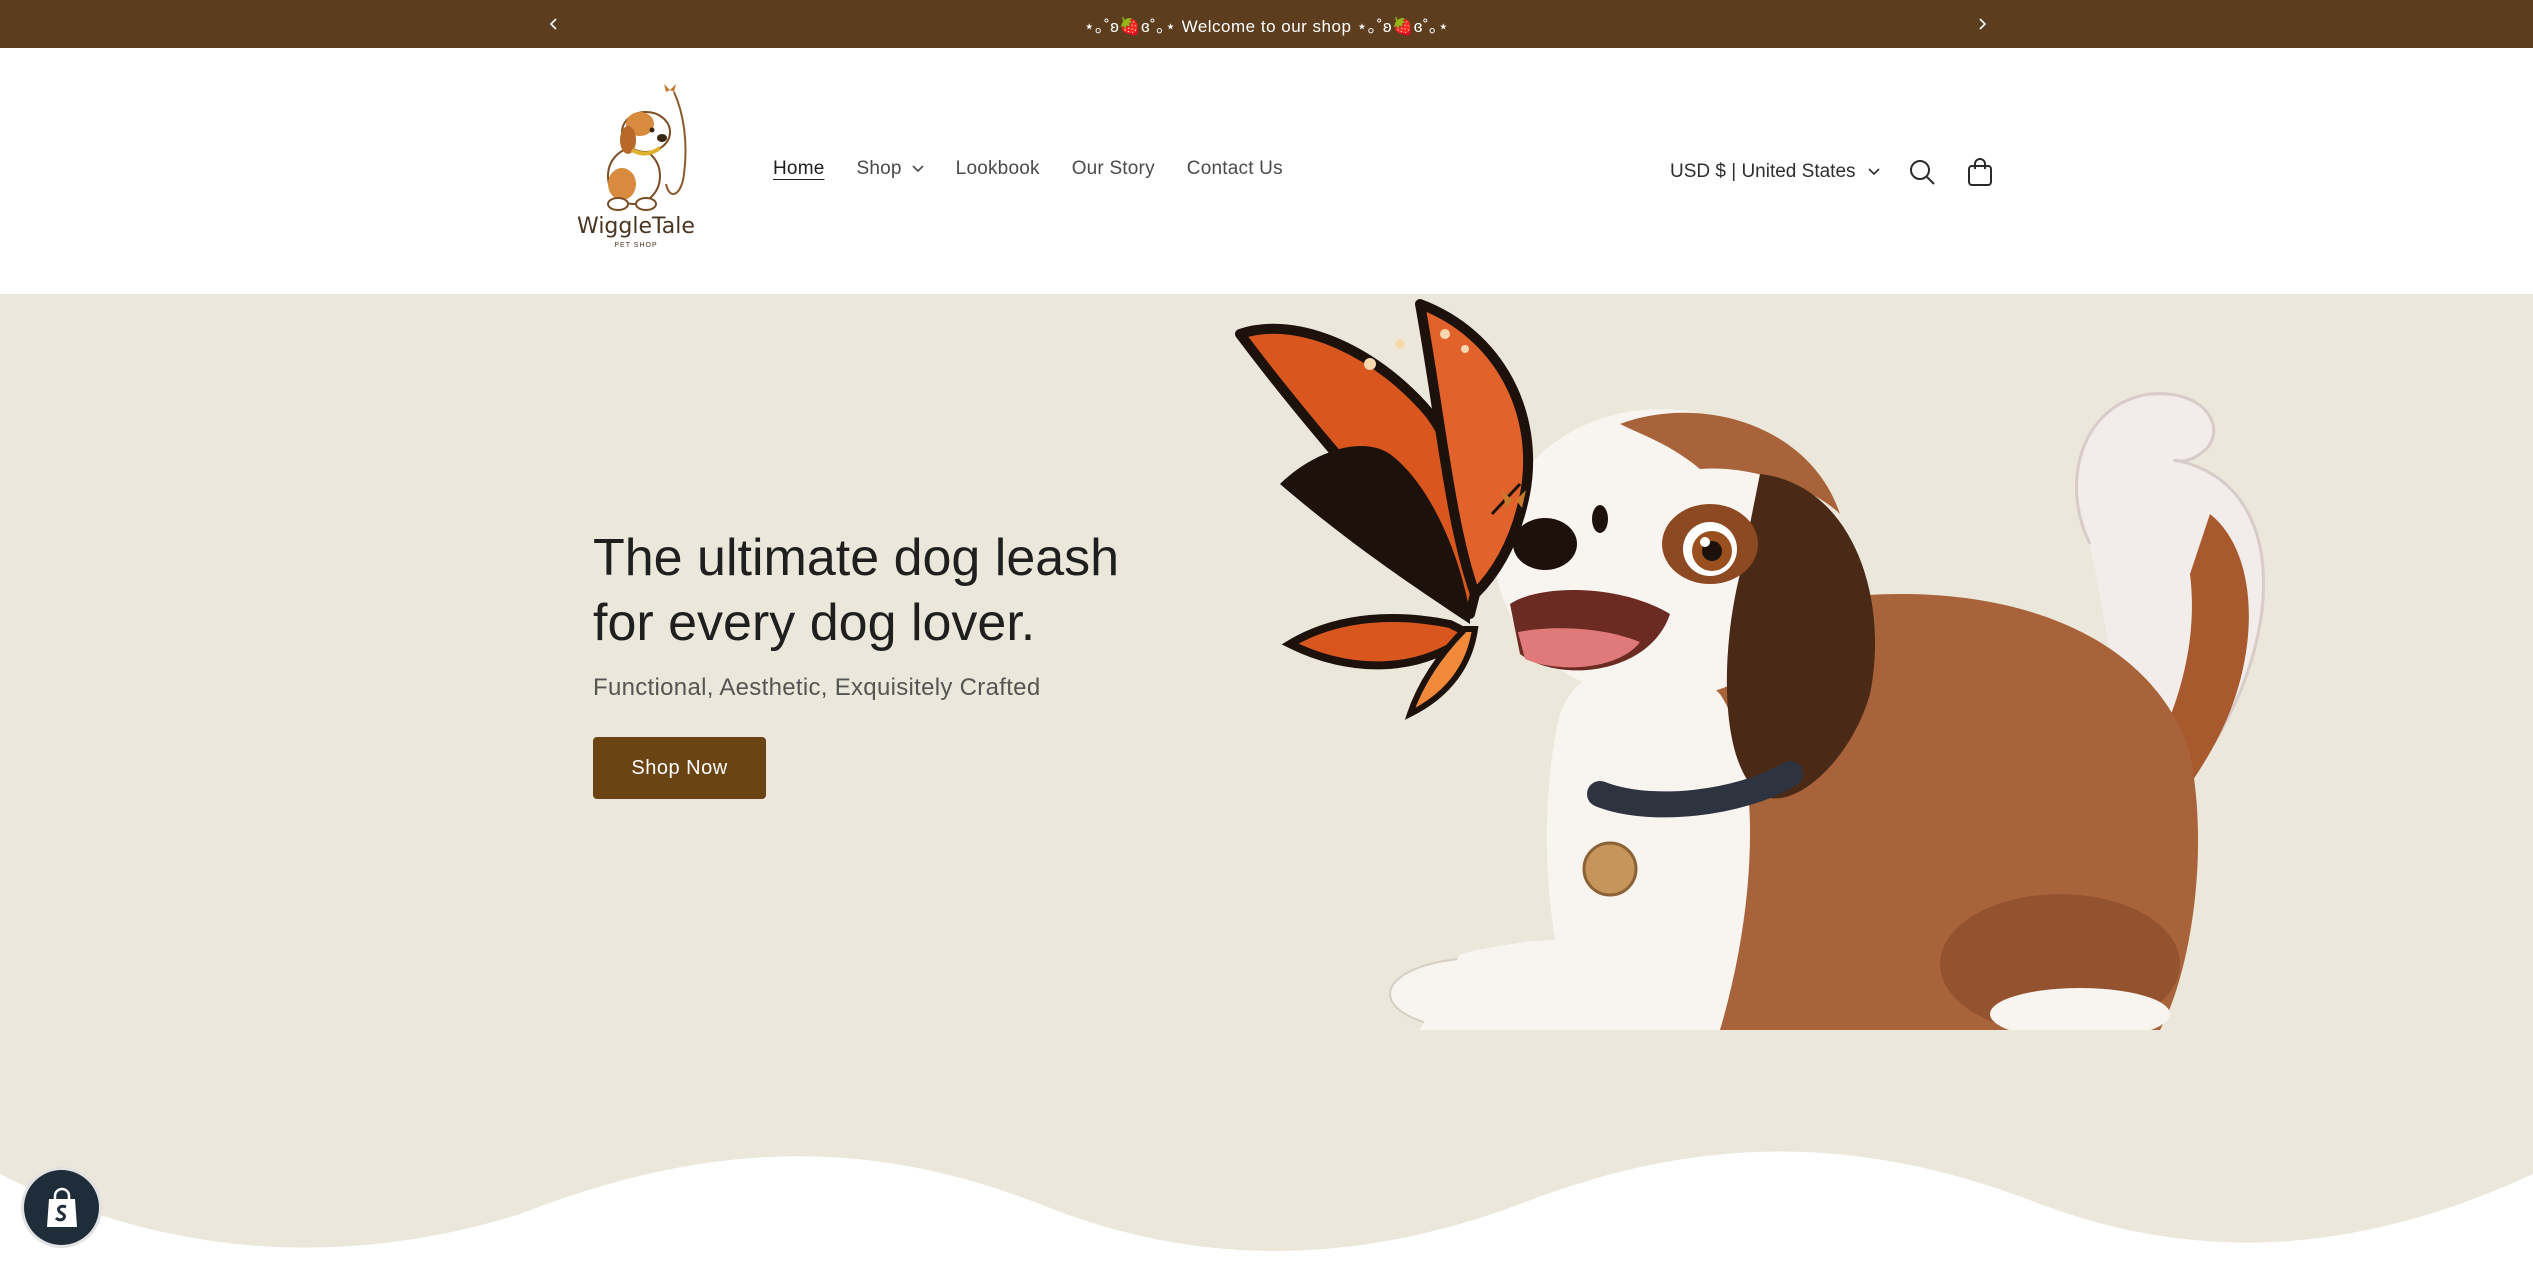 Image resolution: width=2533 pixels, height=1263 pixels. Describe the element at coordinates (1113, 169) in the screenshot. I see `nav-our-story: Our Story` at that location.